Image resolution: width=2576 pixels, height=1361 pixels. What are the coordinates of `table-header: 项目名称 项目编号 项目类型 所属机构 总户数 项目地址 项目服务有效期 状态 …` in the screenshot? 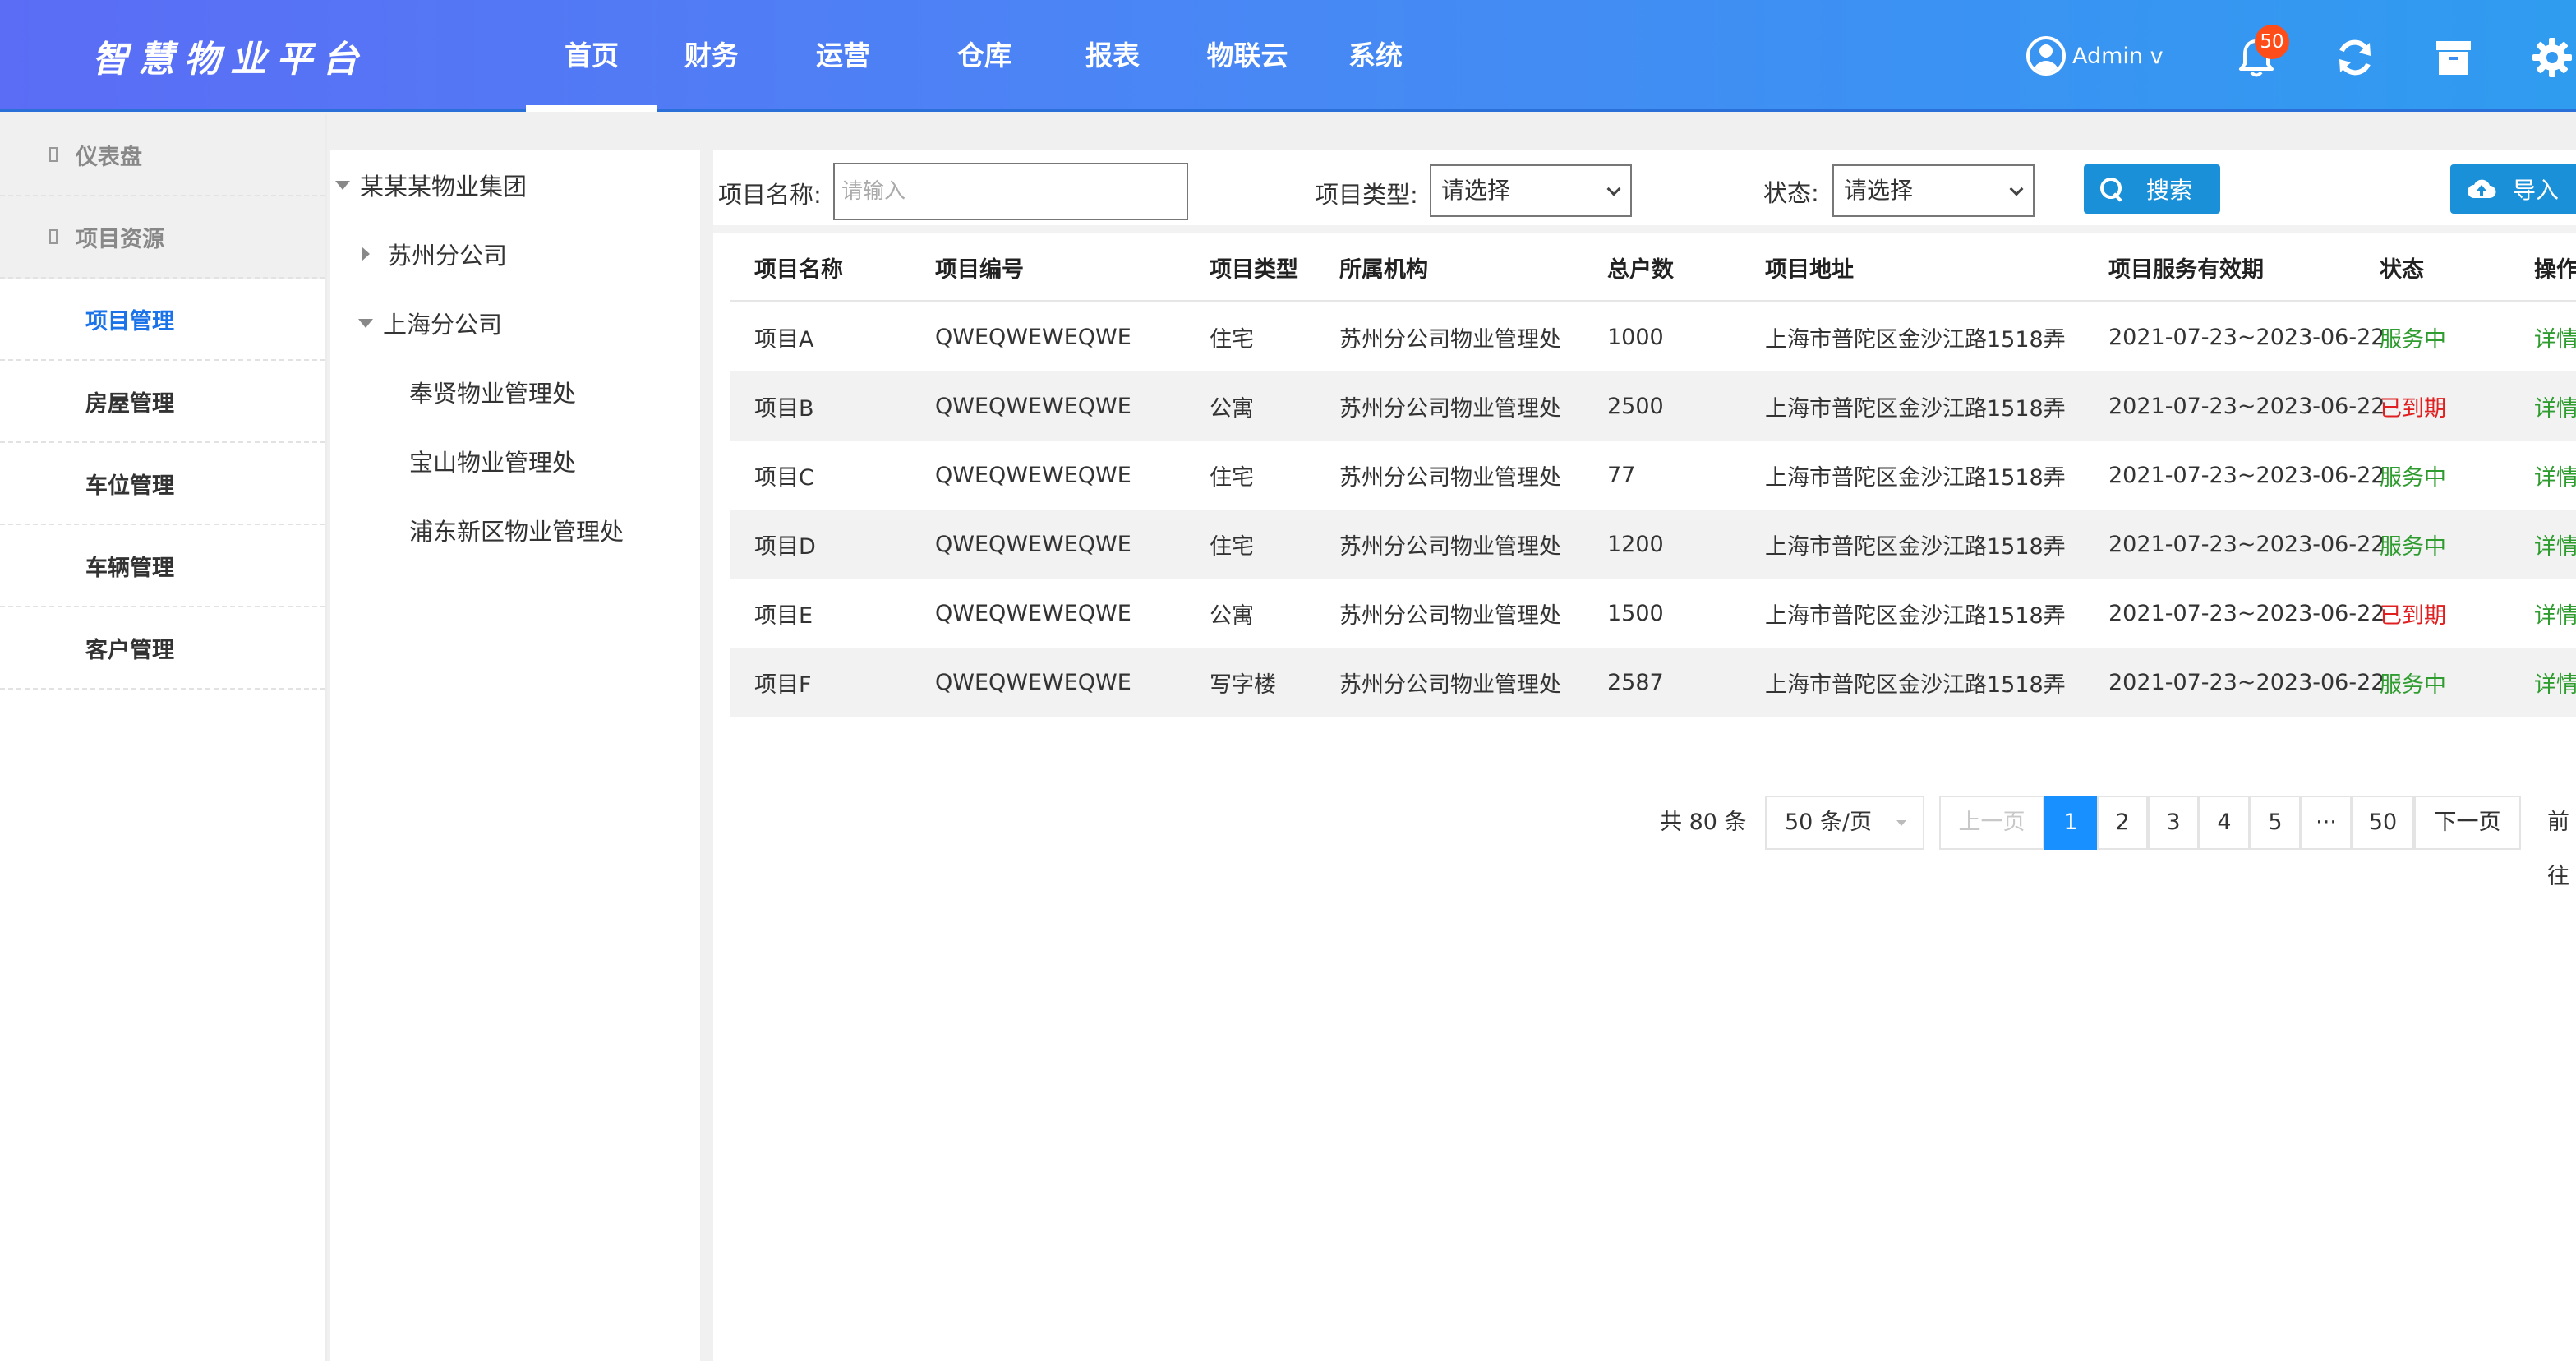 It's located at (1653, 268).